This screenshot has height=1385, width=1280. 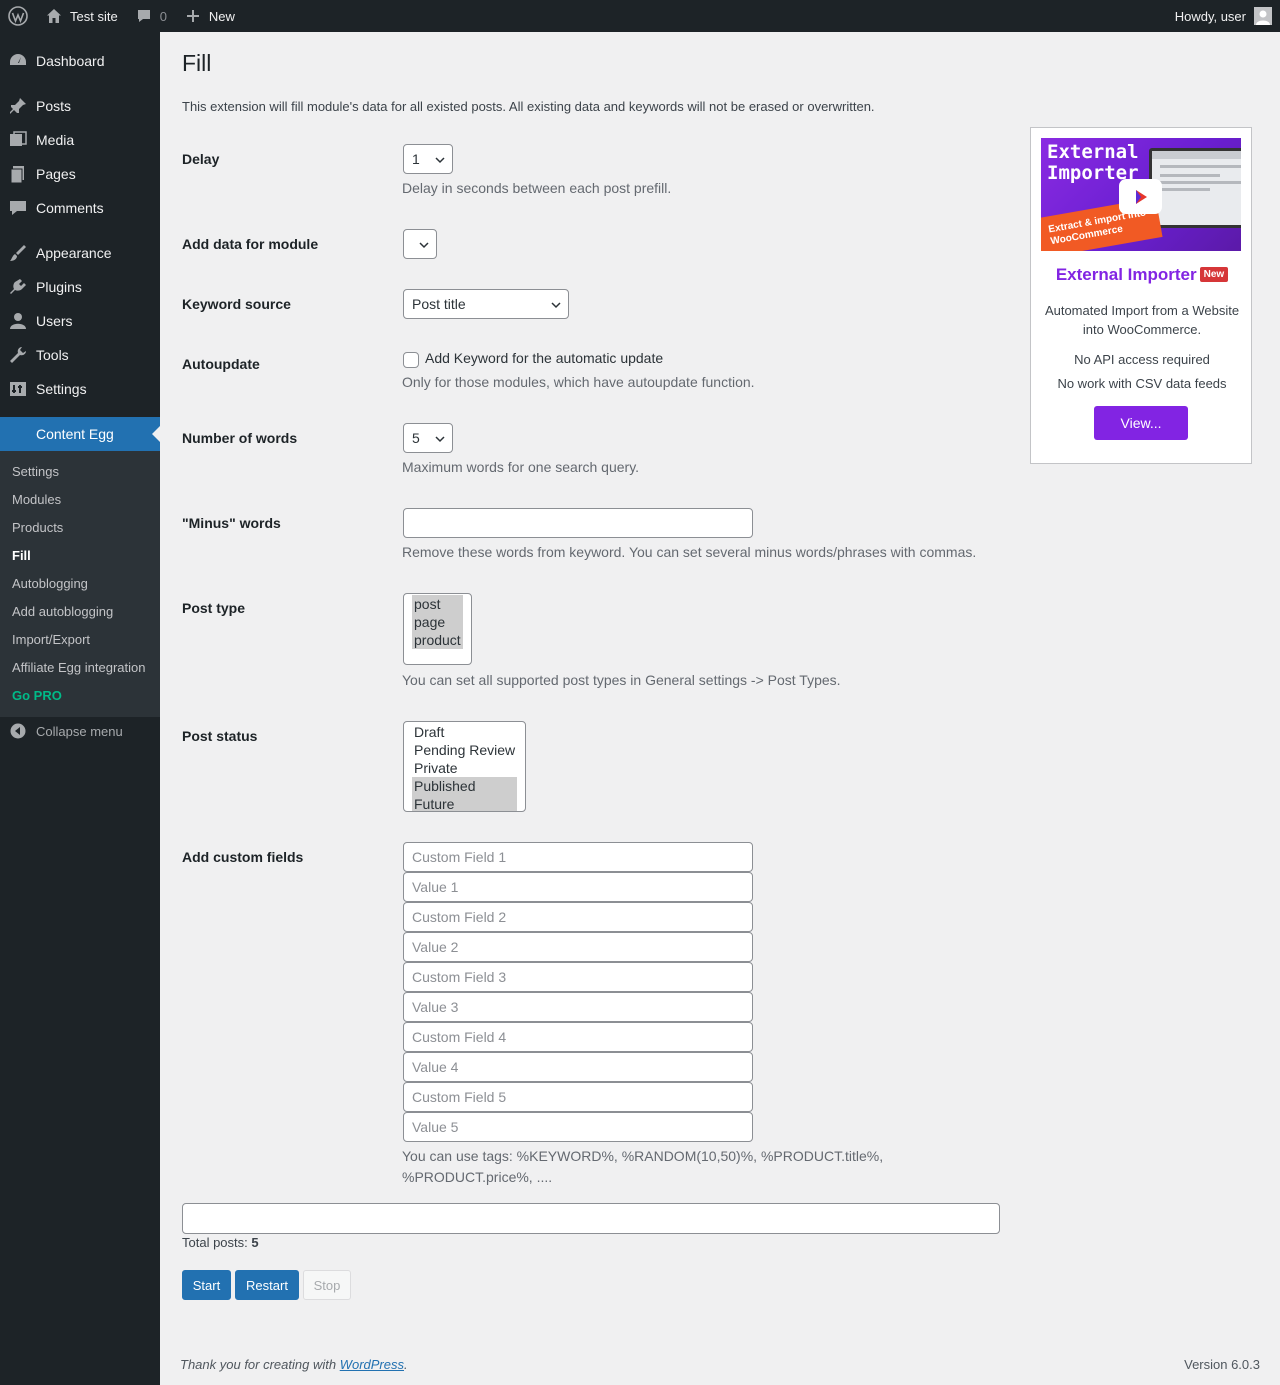 I want to click on sidebar-item-label: Content Egg, so click(x=75, y=434).